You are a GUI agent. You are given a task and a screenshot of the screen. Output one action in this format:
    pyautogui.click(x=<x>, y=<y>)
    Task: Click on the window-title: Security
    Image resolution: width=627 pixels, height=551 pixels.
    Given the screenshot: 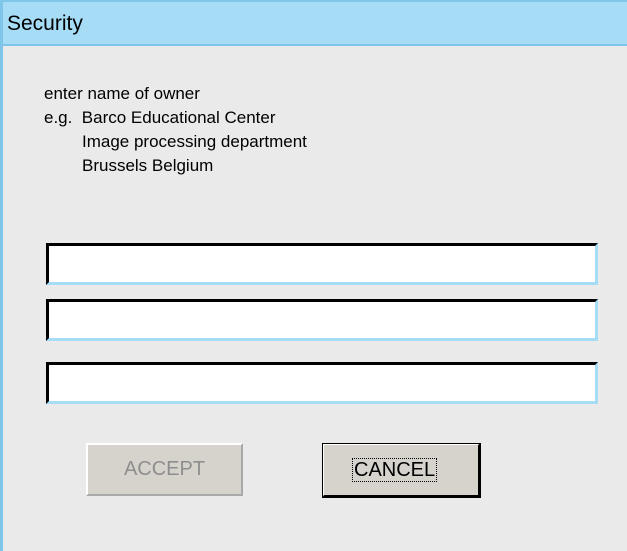 What is the action you would take?
    pyautogui.click(x=45, y=23)
    